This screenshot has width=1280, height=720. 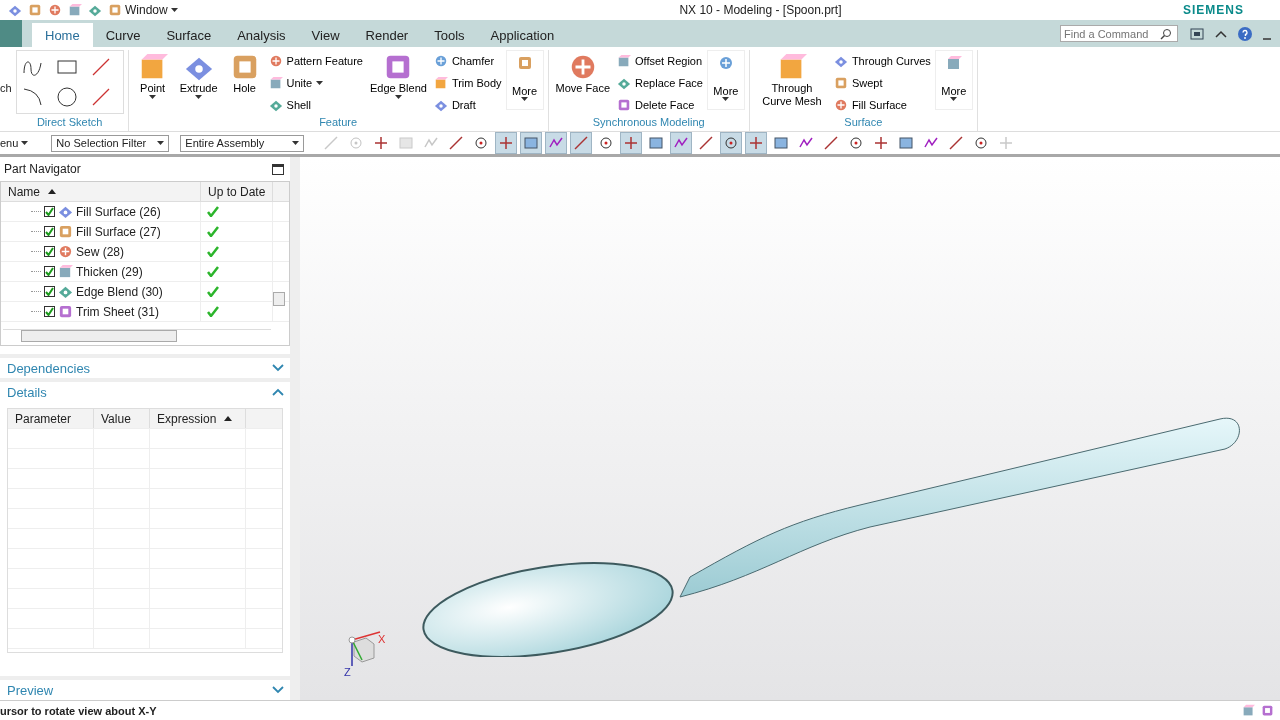 I want to click on window-menu: Window, so click(x=143, y=10).